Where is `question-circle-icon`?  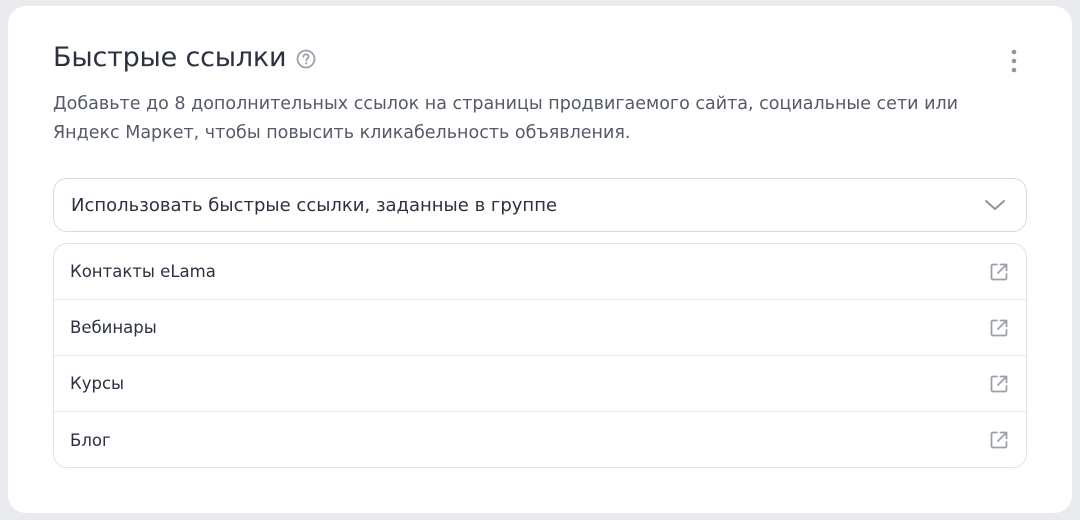 question-circle-icon is located at coordinates (306, 59).